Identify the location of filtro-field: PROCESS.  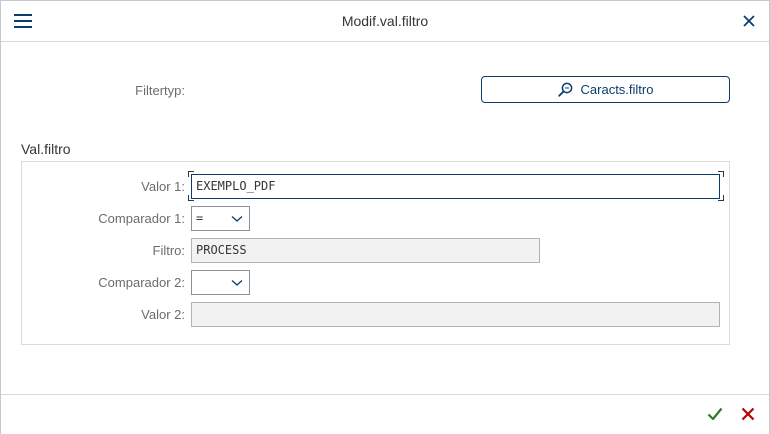
(365, 250).